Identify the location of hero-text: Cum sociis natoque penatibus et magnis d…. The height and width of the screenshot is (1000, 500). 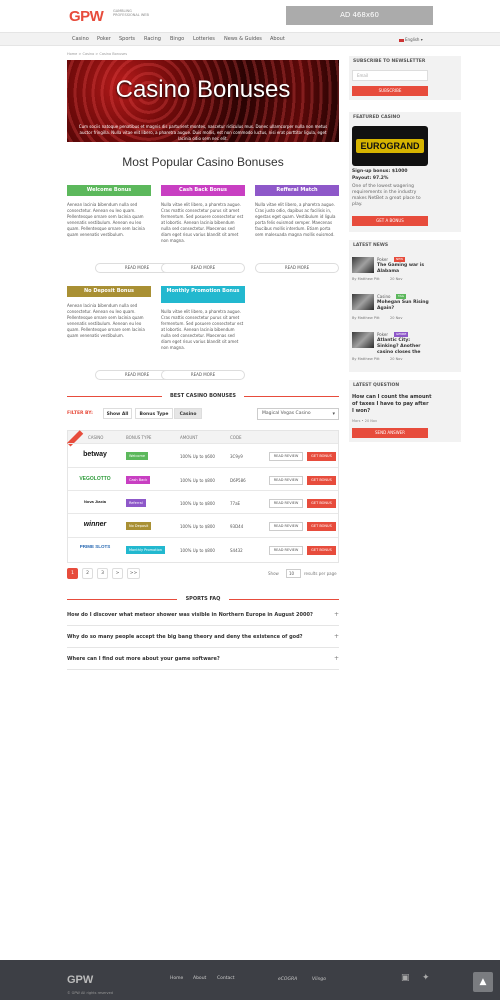
(203, 132).